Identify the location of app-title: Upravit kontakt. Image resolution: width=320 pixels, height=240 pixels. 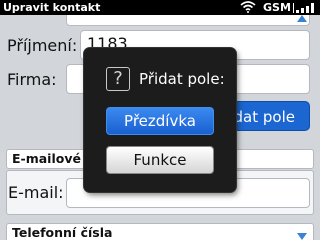
(52, 7).